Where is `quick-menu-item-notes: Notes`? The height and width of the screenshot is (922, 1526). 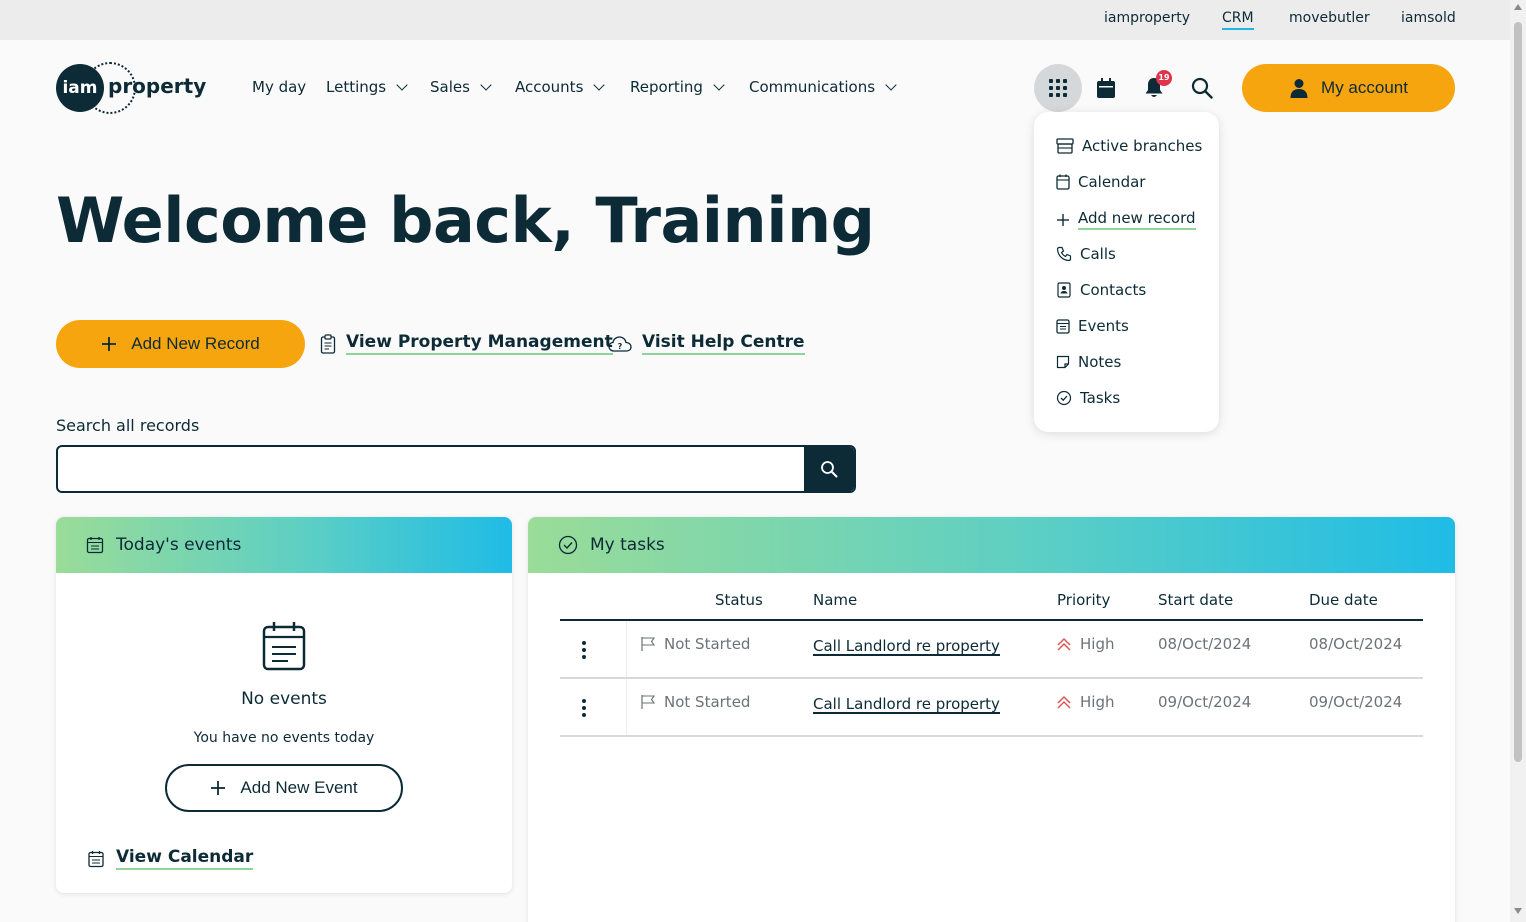 quick-menu-item-notes: Notes is located at coordinates (1088, 362).